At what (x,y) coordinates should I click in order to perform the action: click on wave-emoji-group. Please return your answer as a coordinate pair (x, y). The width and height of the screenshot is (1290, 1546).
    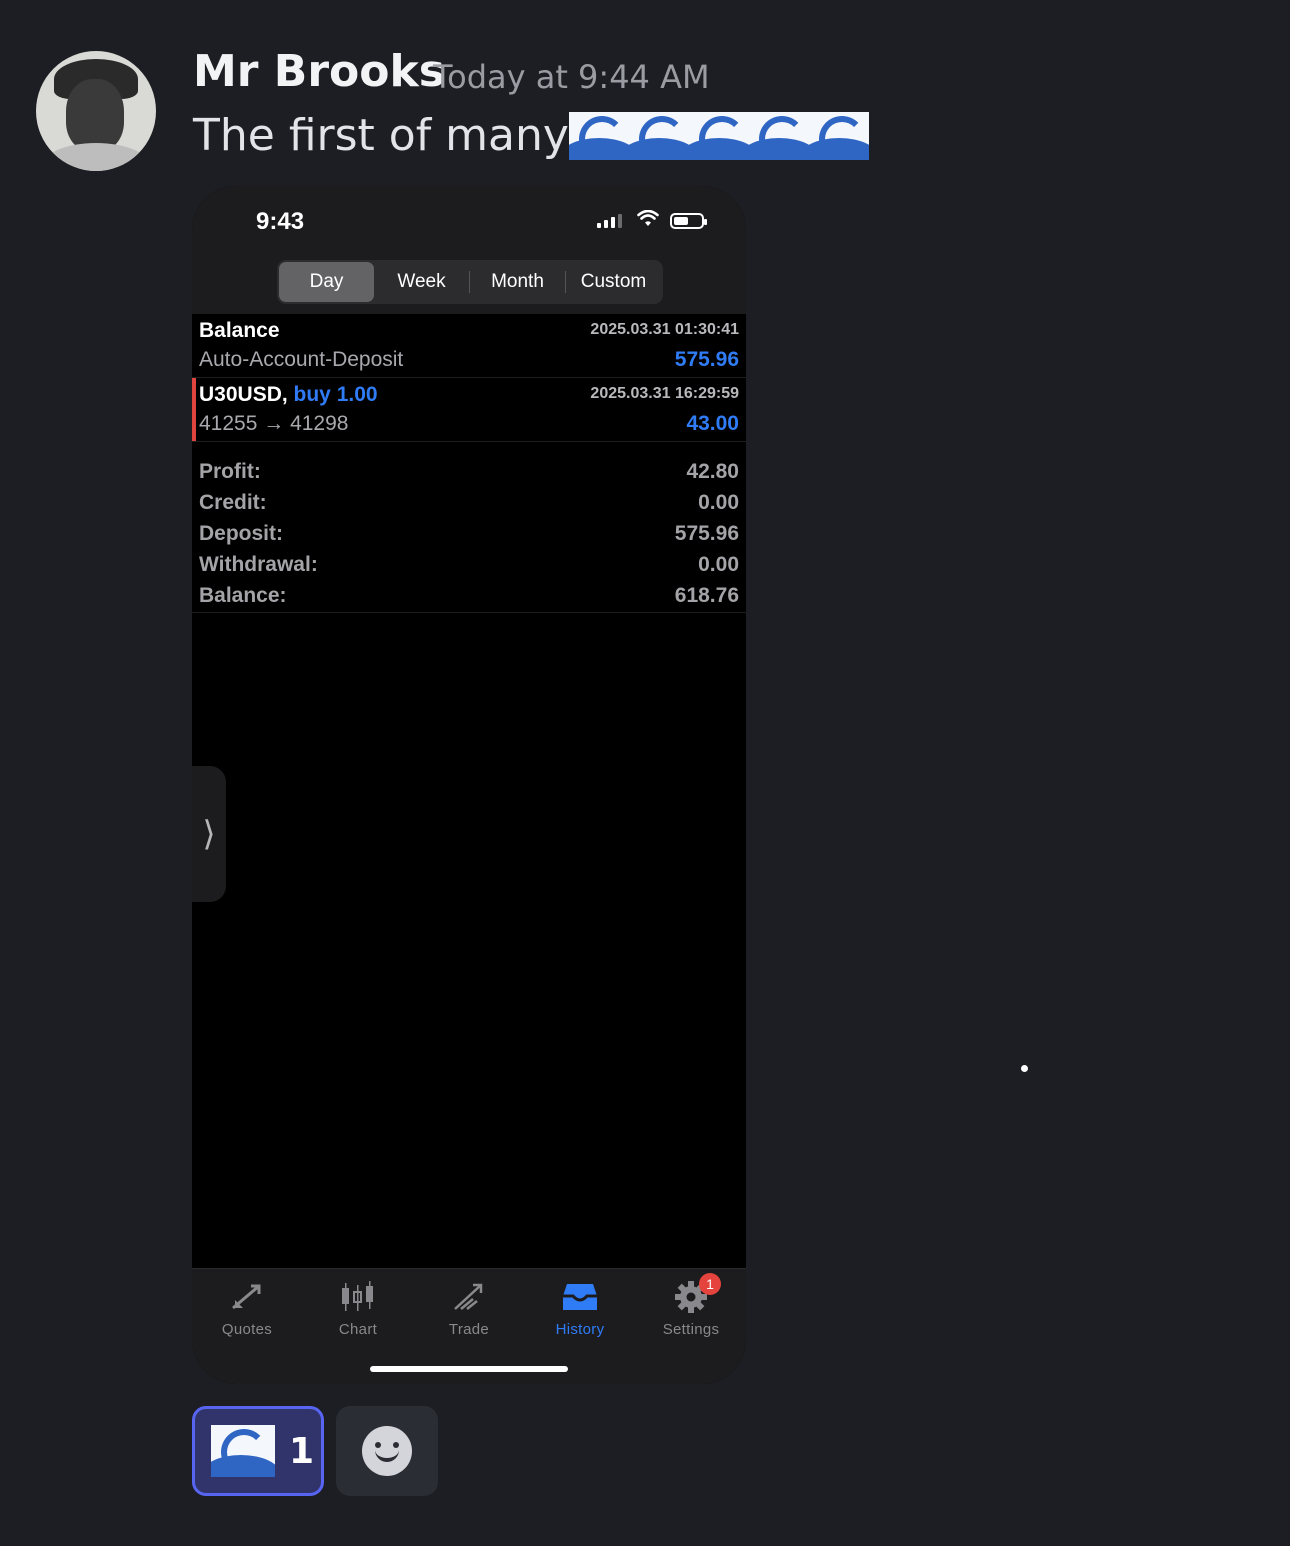
    Looking at the image, I should click on (718, 135).